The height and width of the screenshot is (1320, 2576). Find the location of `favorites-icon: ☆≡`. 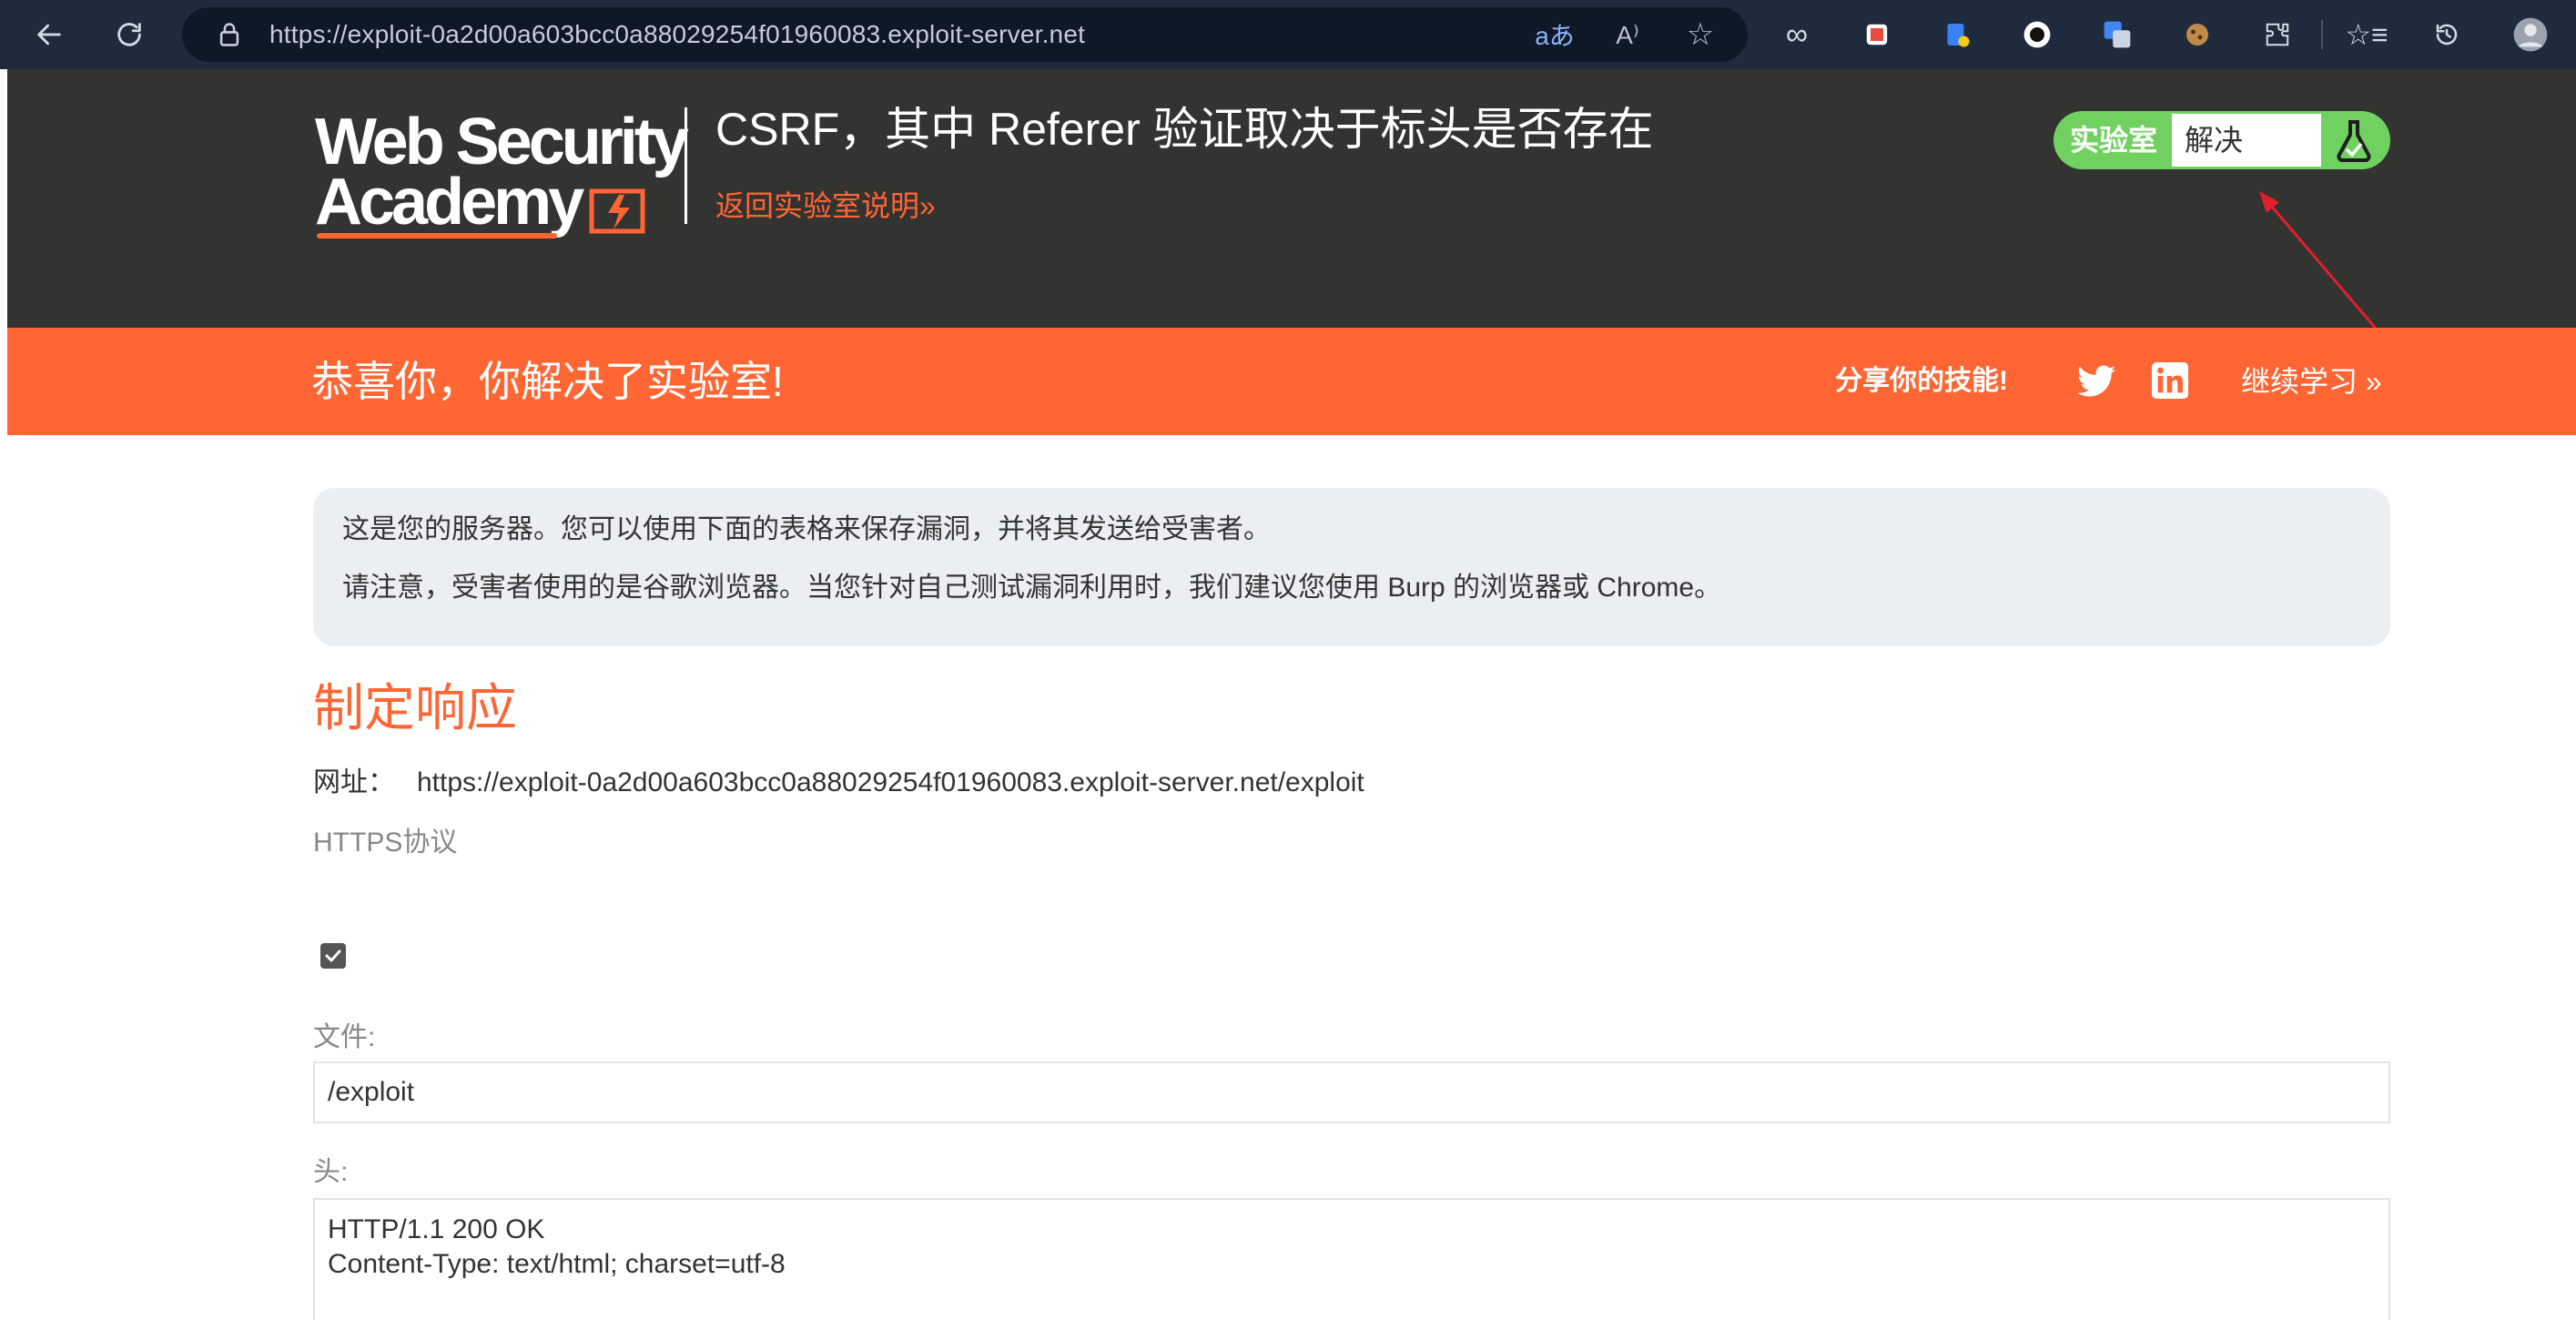

favorites-icon: ☆≡ is located at coordinates (2366, 34).